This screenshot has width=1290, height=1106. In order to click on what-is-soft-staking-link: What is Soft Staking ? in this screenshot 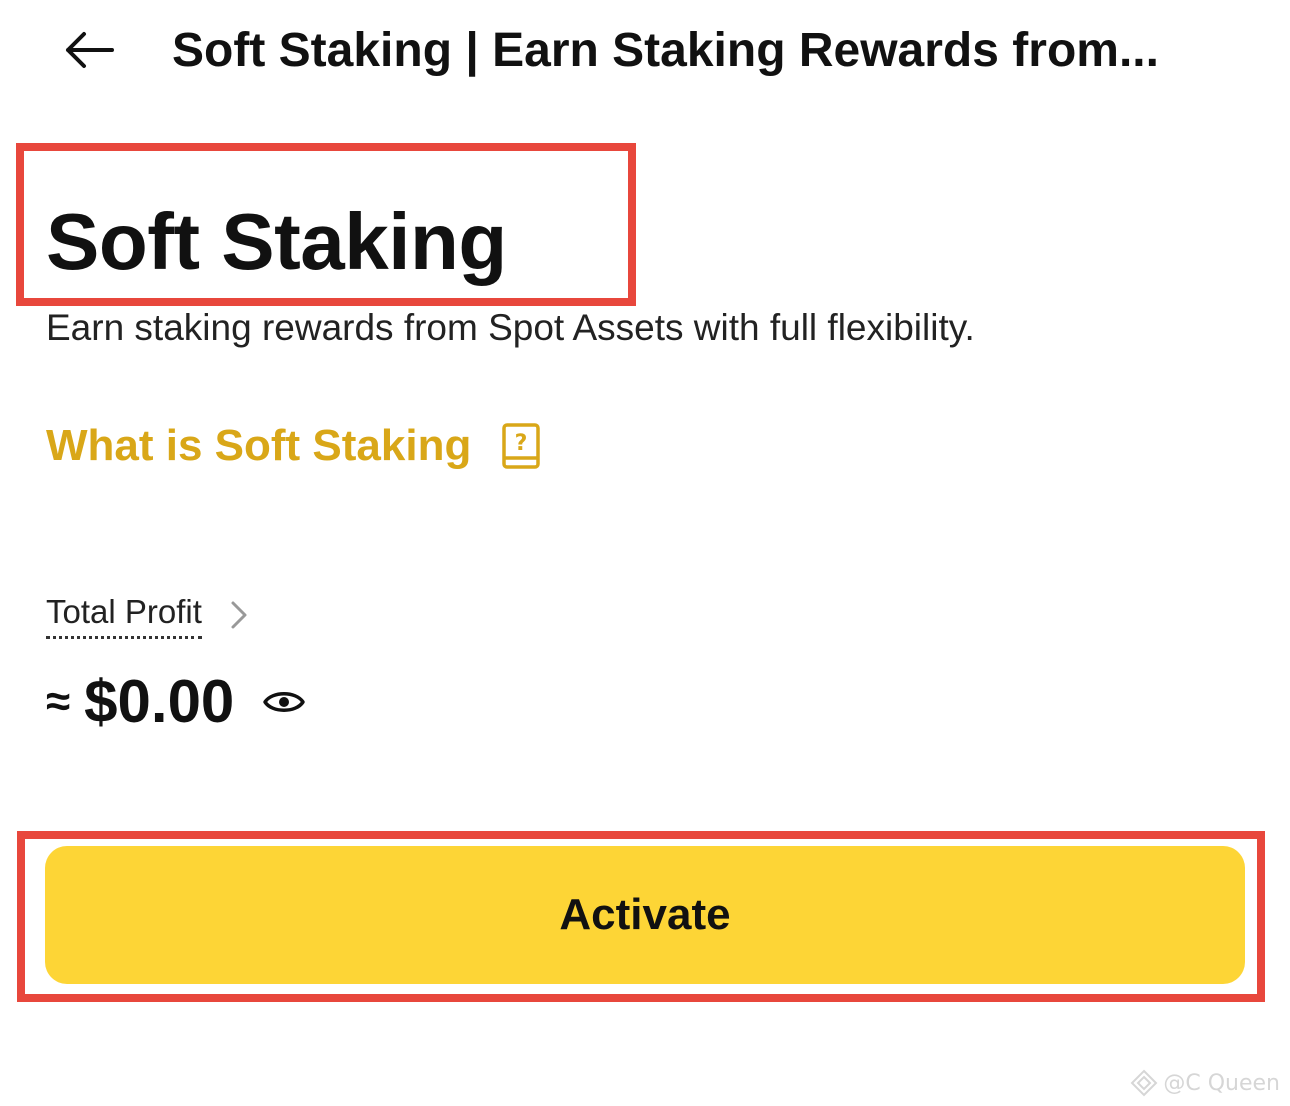, I will do `click(293, 446)`.